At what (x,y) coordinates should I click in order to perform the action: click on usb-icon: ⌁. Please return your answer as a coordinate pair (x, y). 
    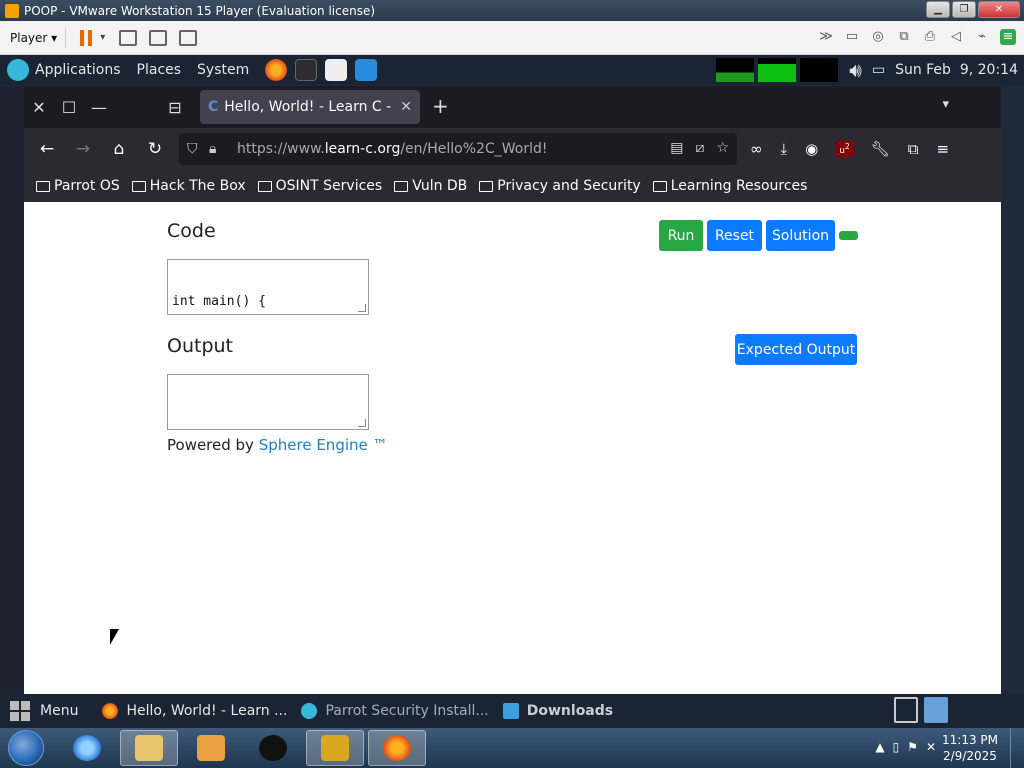
    Looking at the image, I should click on (982, 37).